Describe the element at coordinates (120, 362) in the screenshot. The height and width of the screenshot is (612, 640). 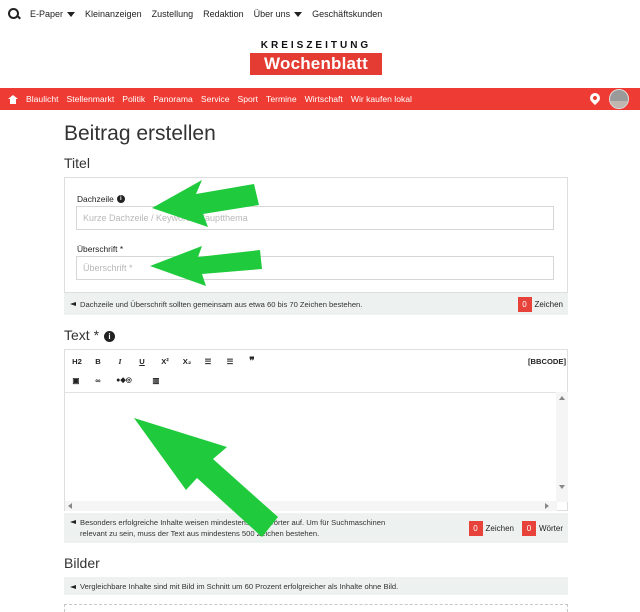
I see `italic-button: I` at that location.